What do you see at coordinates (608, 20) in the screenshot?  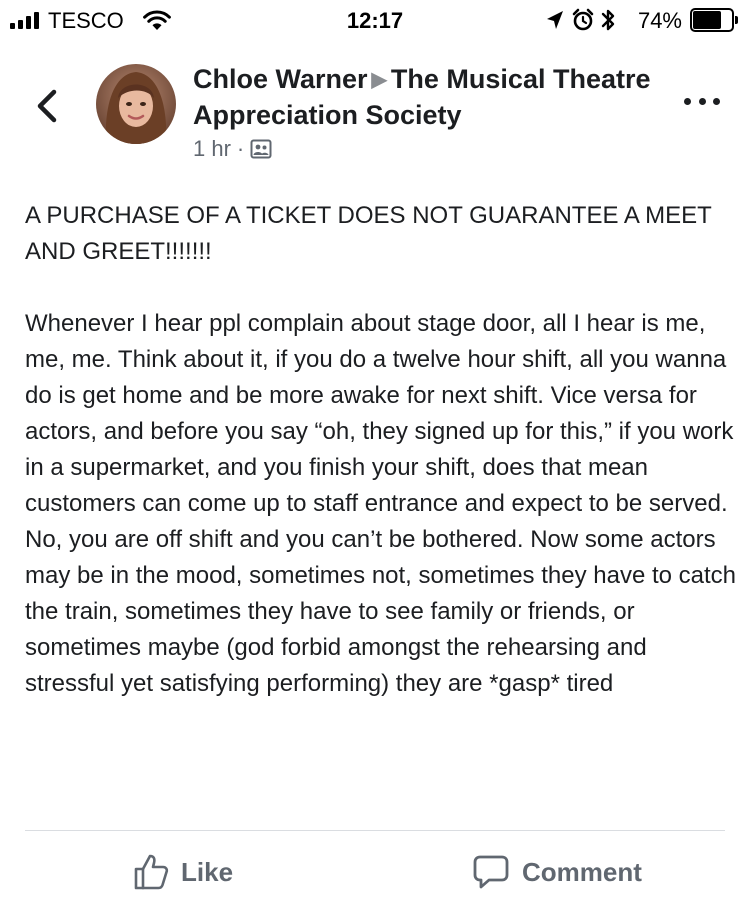 I see `bluetooth-icon` at bounding box center [608, 20].